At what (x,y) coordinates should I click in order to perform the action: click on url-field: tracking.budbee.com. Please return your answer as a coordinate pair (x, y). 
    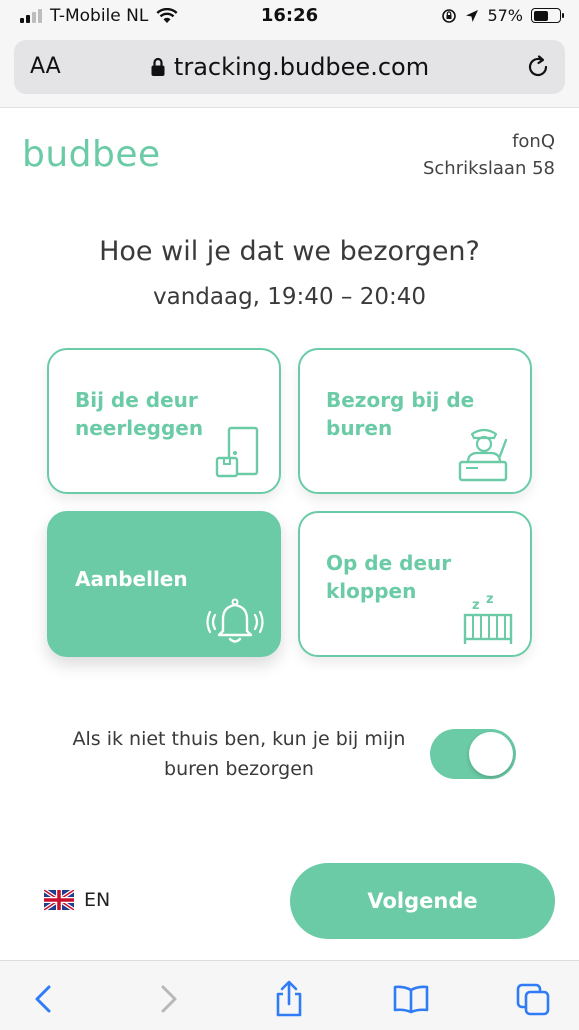
    Looking at the image, I should click on (289, 67).